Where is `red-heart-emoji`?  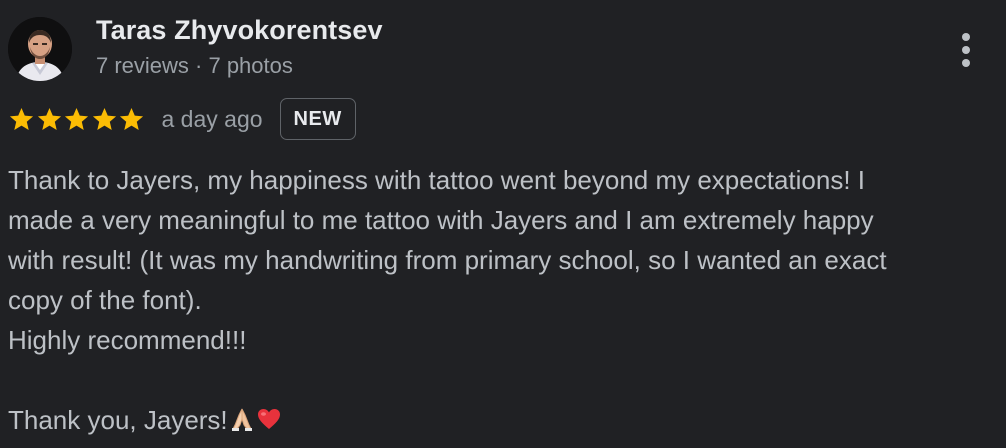
red-heart-emoji is located at coordinates (269, 423).